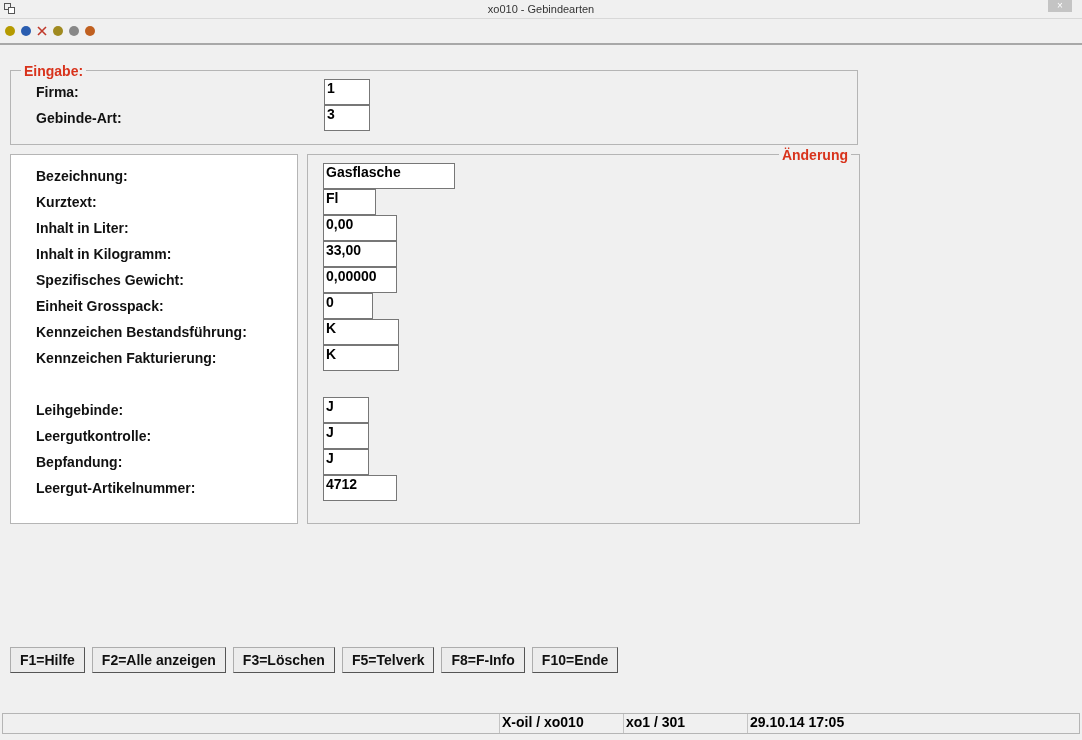 This screenshot has height=740, width=1082. Describe the element at coordinates (685, 723) in the screenshot. I see `status-text: xo1 / 301` at that location.